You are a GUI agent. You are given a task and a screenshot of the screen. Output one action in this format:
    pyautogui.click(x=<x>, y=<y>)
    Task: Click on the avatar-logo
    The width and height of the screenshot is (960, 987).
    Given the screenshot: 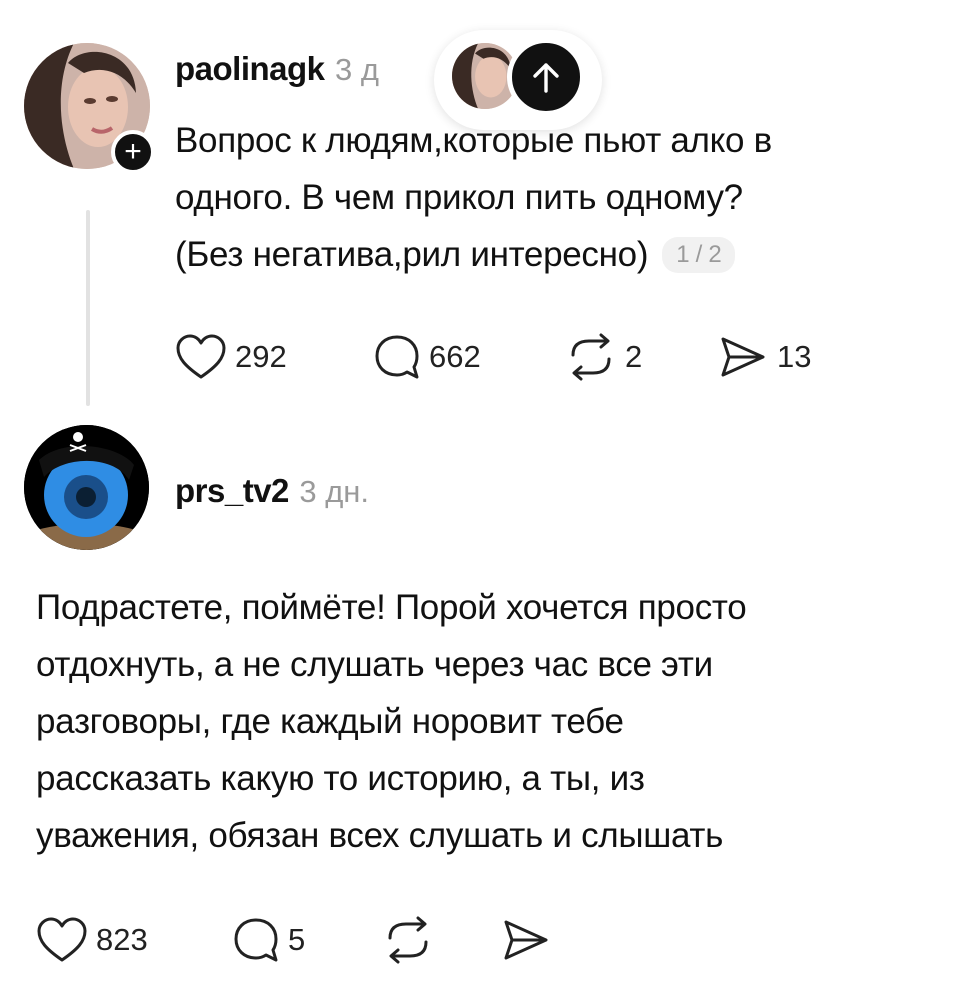 What is the action you would take?
    pyautogui.click(x=86, y=487)
    